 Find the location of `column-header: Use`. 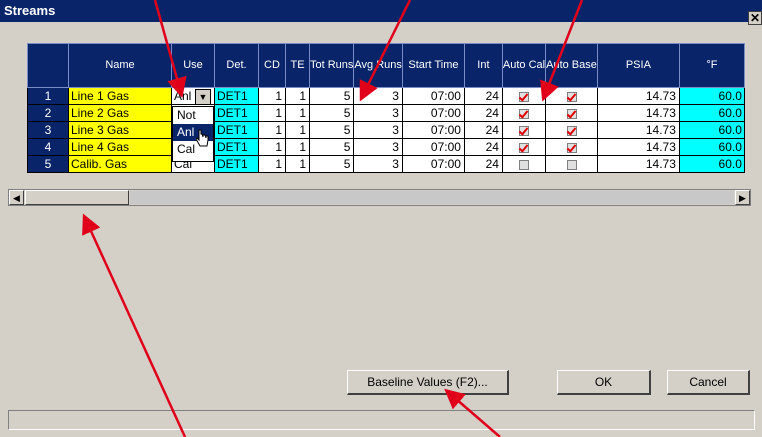

column-header: Use is located at coordinates (193, 65).